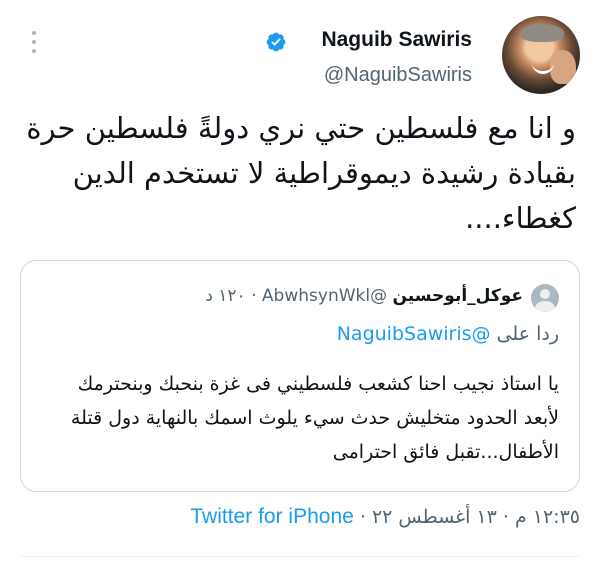 Image resolution: width=600 pixels, height=566 pixels. What do you see at coordinates (541, 55) in the screenshot?
I see `author-avatar` at bounding box center [541, 55].